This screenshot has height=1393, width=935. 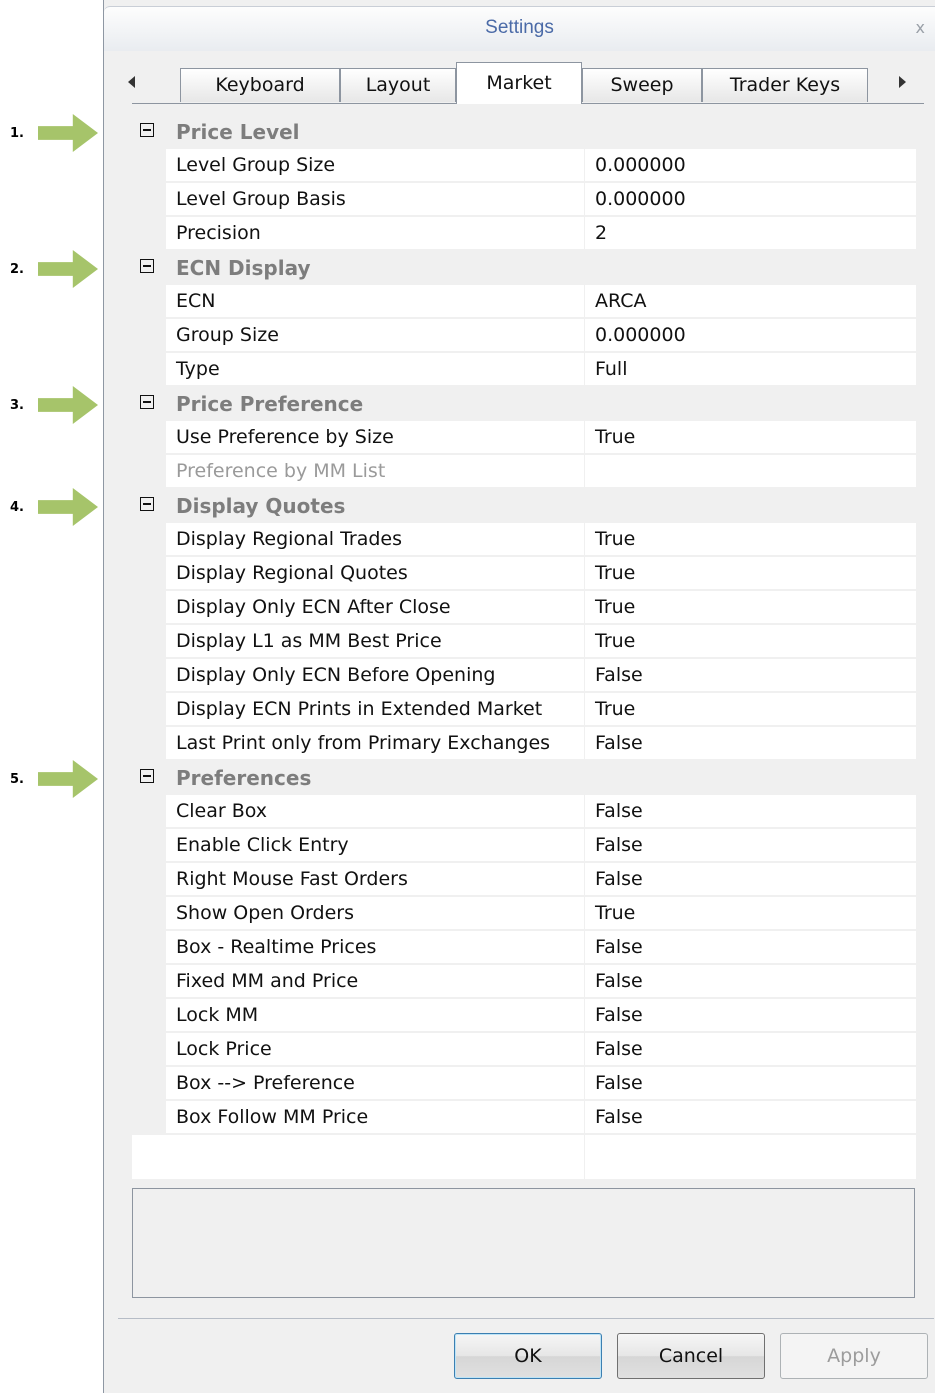 I want to click on tab-sweep: Sweep, so click(x=642, y=85).